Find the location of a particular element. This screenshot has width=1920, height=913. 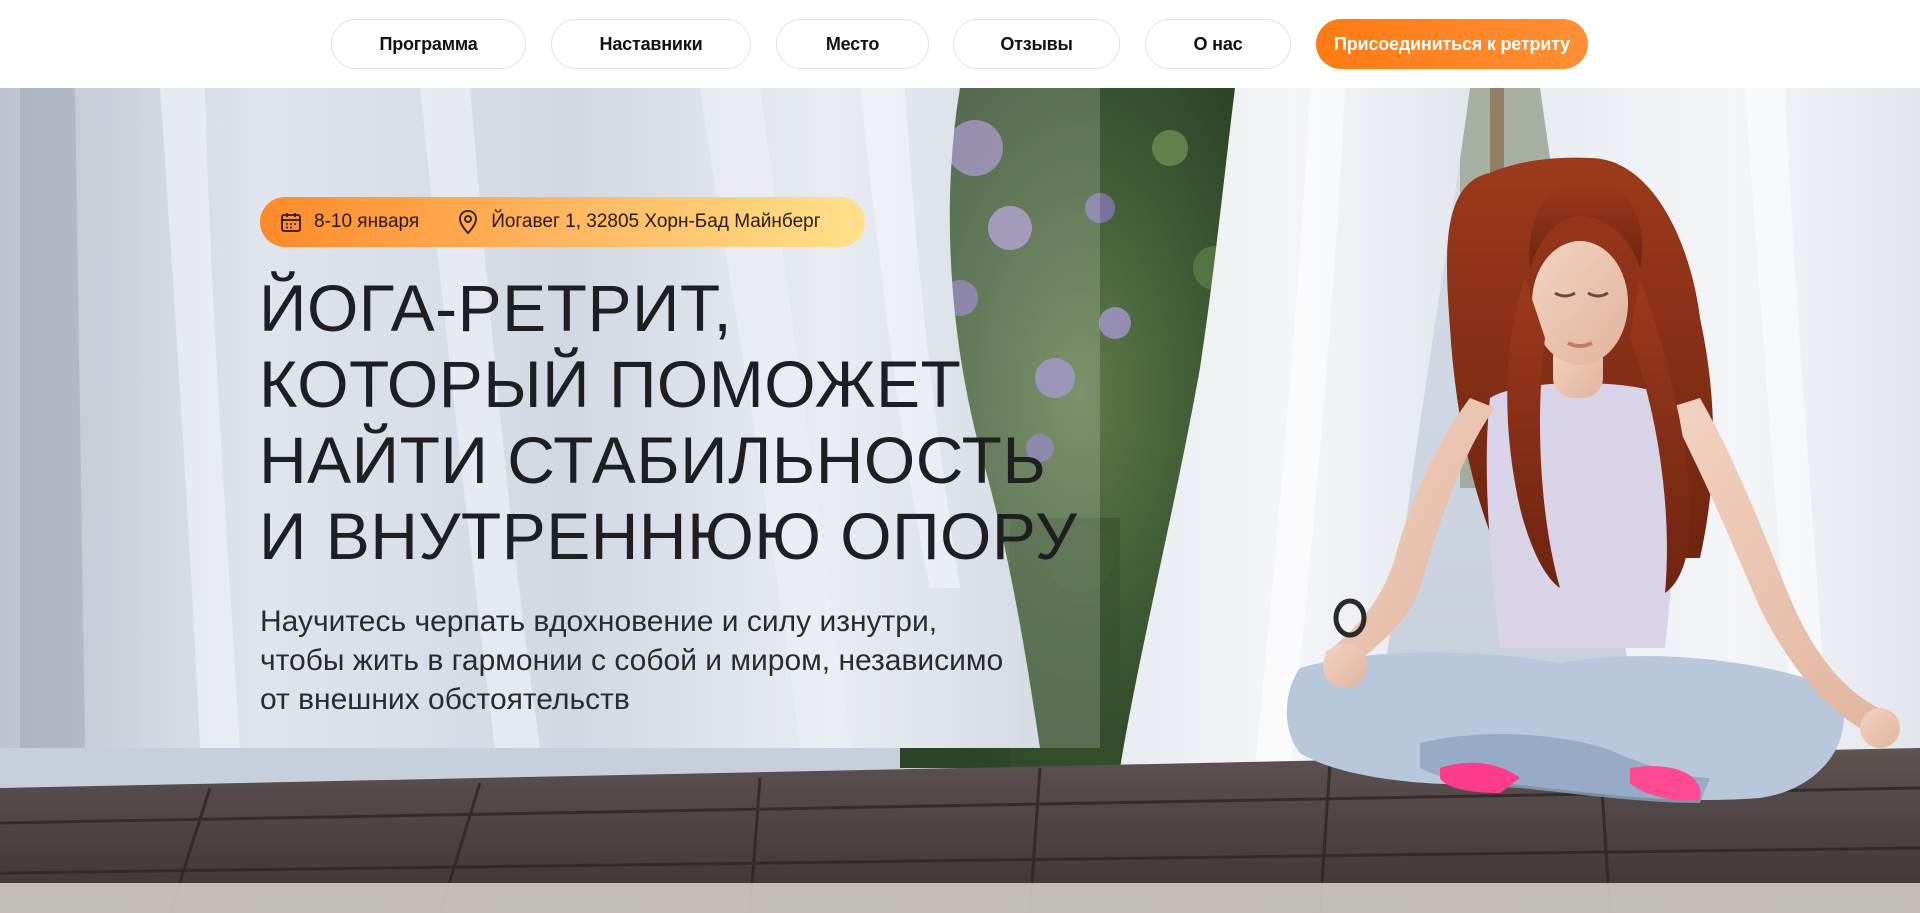

calendar-icon is located at coordinates (291, 222).